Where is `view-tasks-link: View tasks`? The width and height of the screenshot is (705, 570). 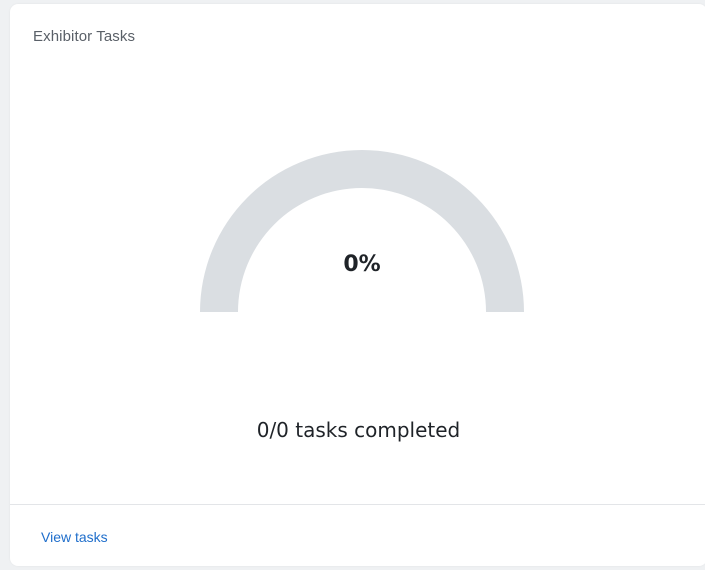
view-tasks-link: View tasks is located at coordinates (74, 537).